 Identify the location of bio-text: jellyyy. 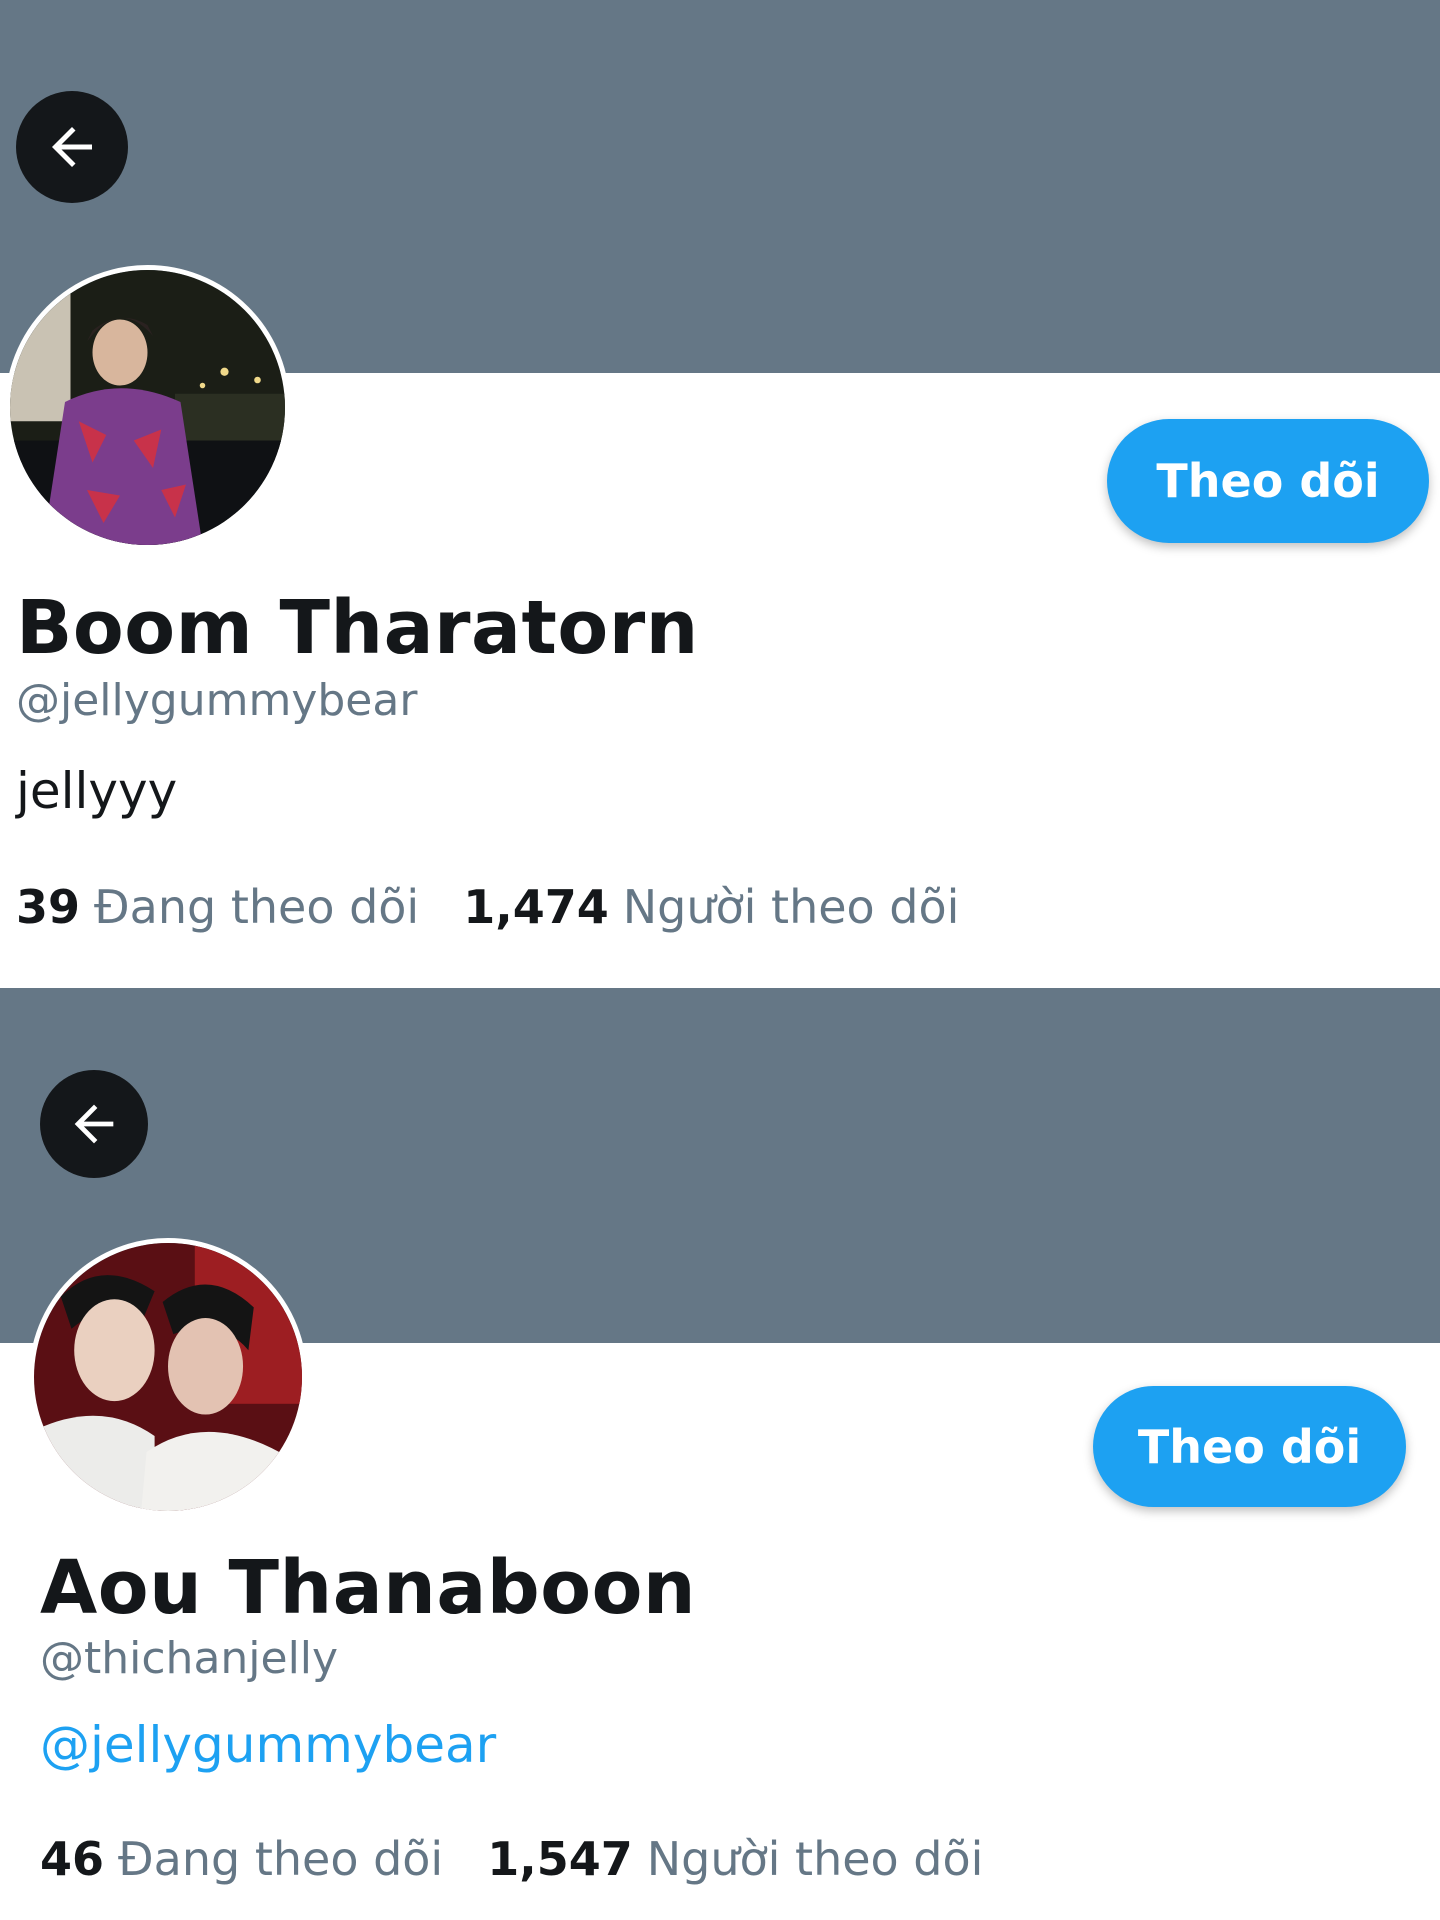
(97, 791).